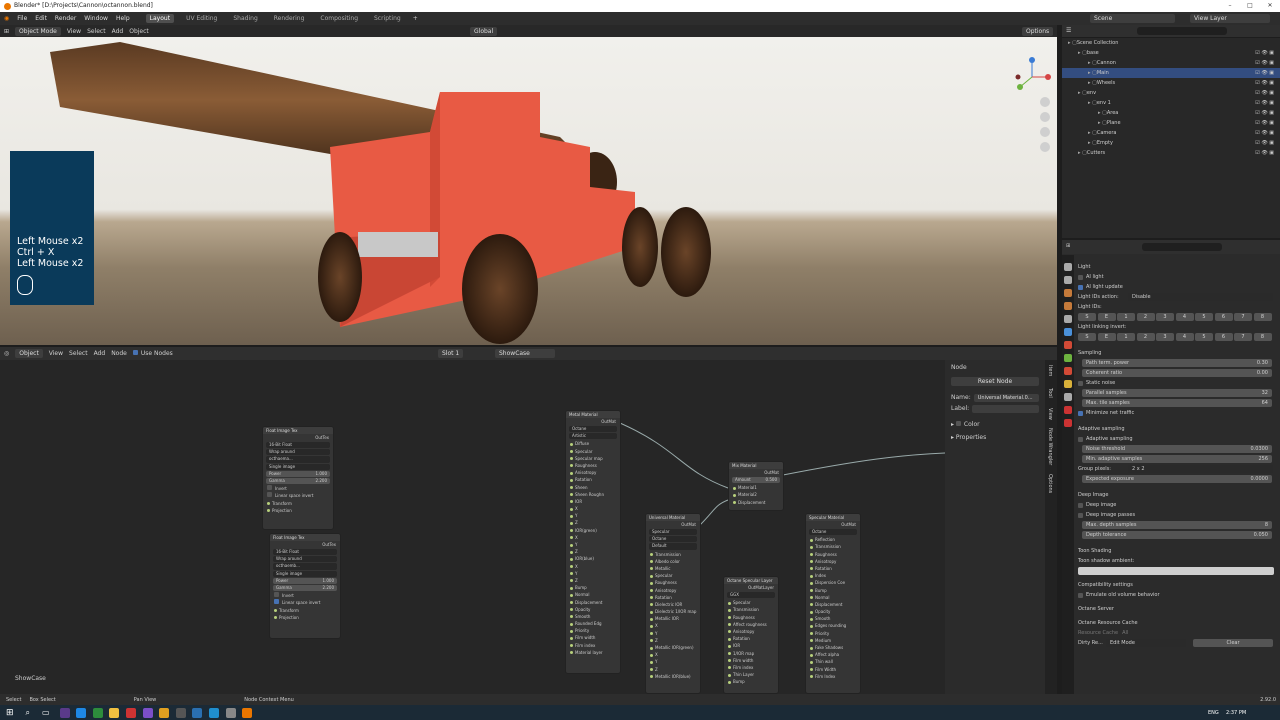  I want to click on tab-view: View, so click(1050, 414).